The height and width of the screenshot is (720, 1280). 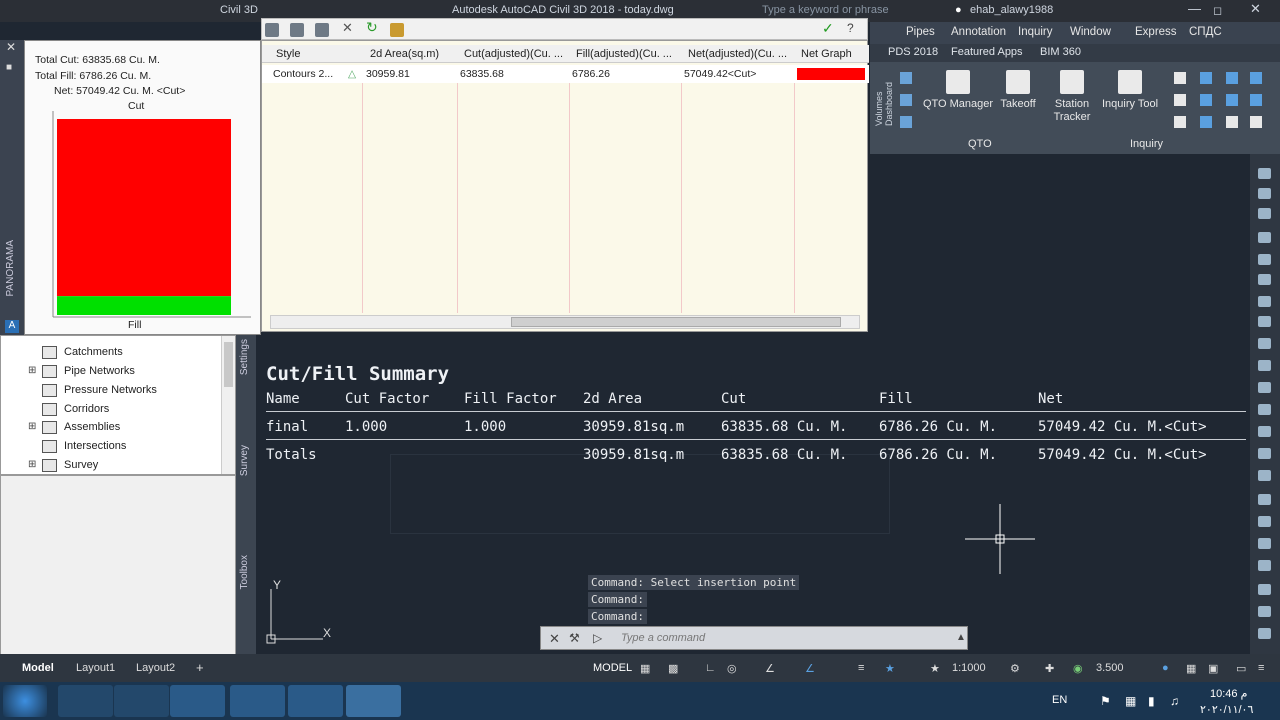 I want to click on apply-check-icon: ✓, so click(x=829, y=28).